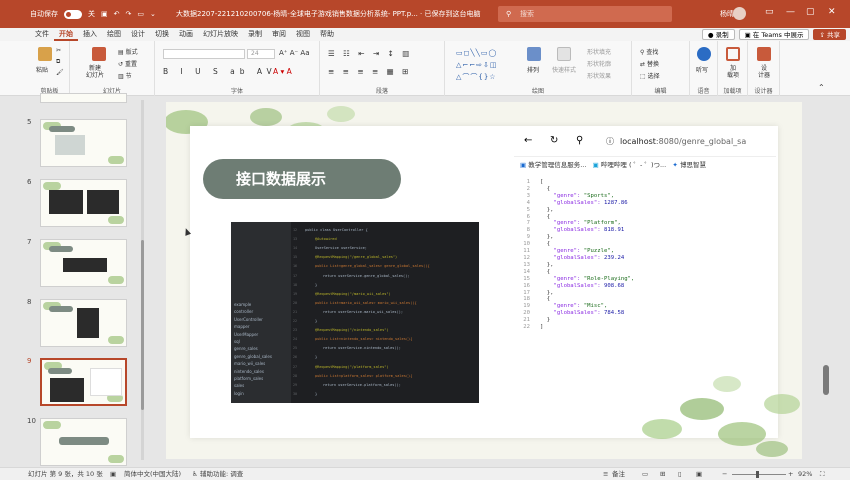  What do you see at coordinates (303, 34) in the screenshot?
I see `tab-10: 视图` at bounding box center [303, 34].